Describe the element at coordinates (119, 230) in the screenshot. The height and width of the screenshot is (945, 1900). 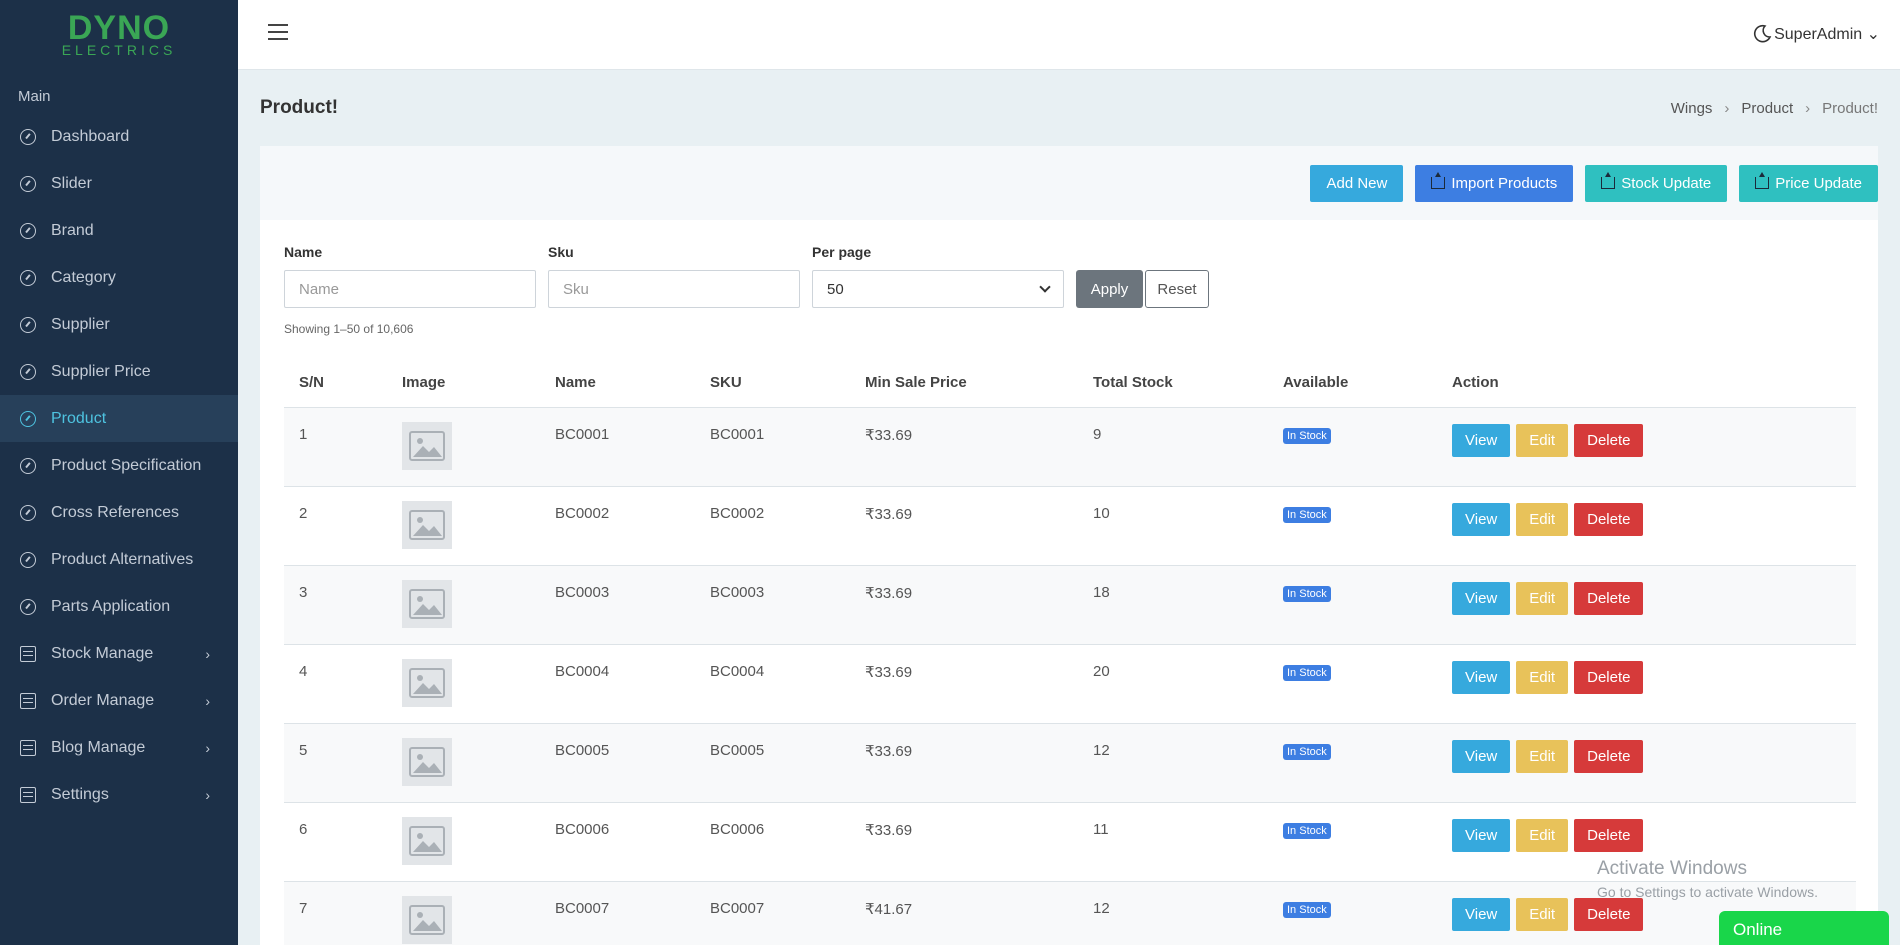
I see `sidebar-item-brand: Brand` at that location.